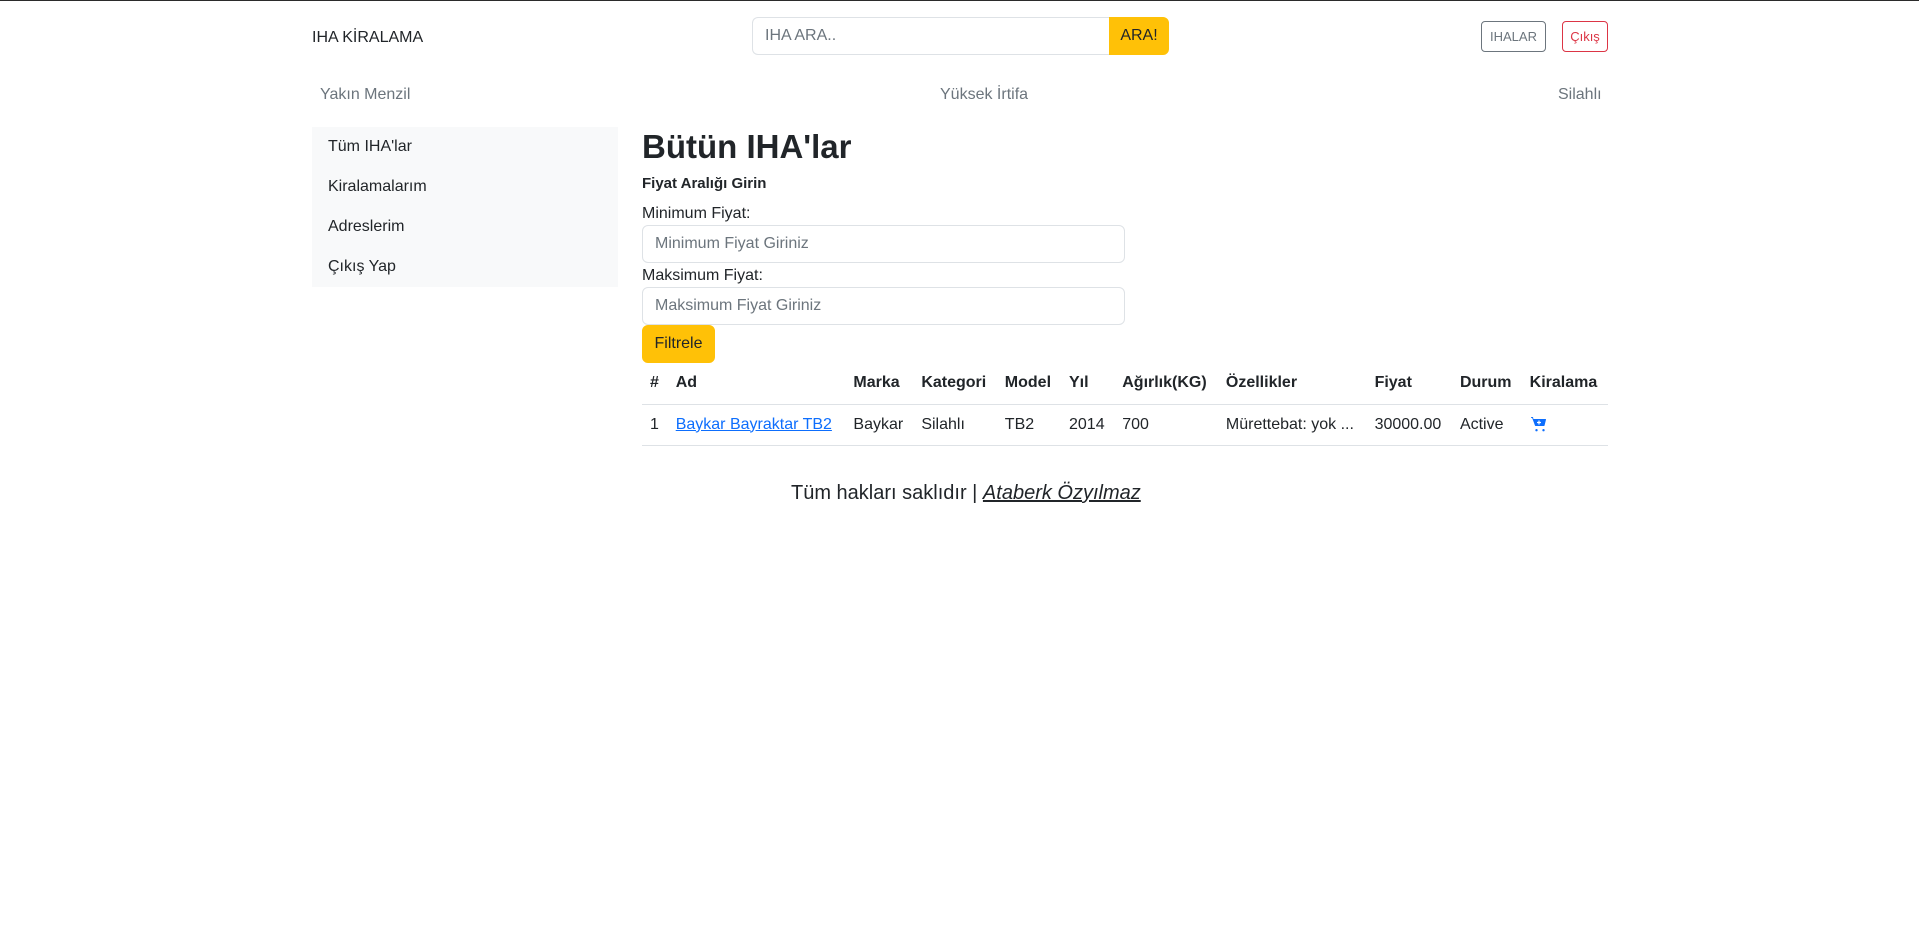 The height and width of the screenshot is (945, 1919). I want to click on col-header-status: Durum, so click(1486, 383).